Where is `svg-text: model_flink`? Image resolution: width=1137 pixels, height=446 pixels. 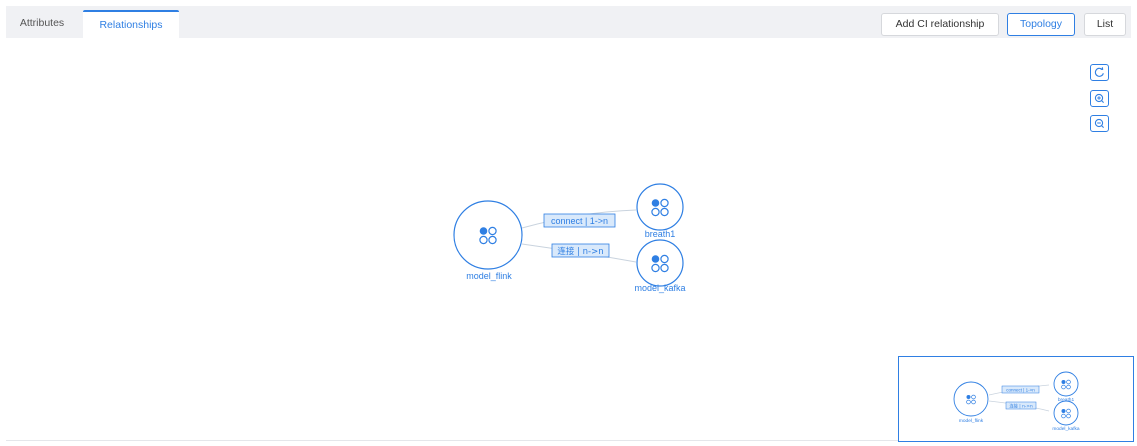 svg-text: model_flink is located at coordinates (971, 421).